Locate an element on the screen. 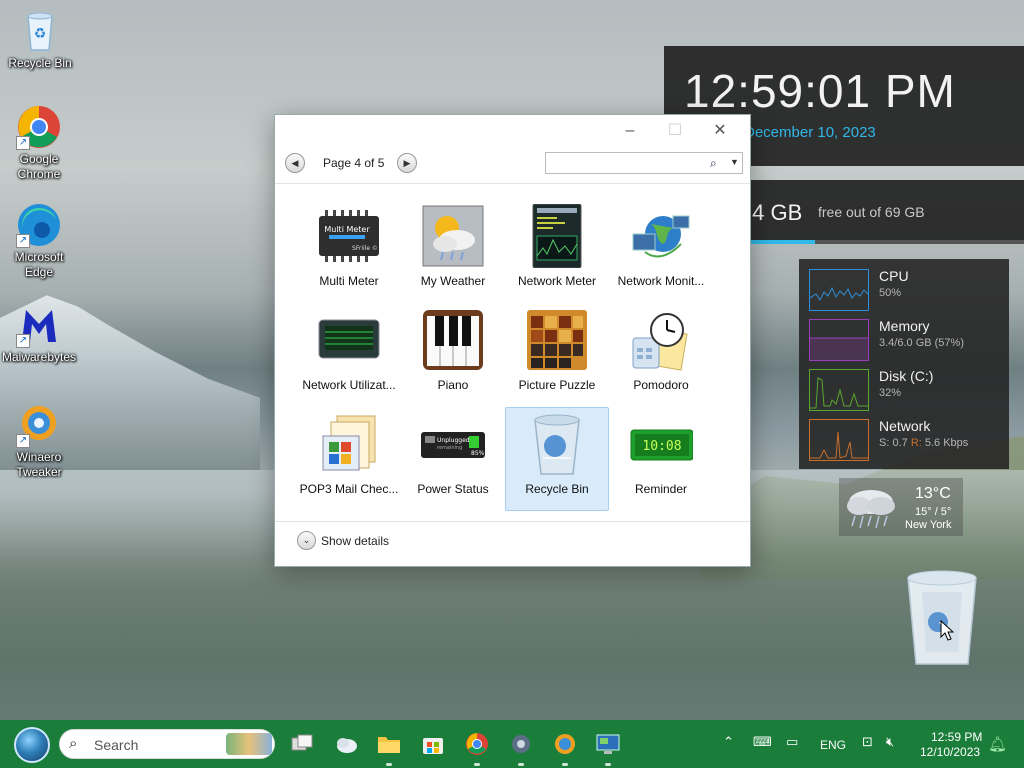  gadget-tile-pomodoro: Pomodoro is located at coordinates (661, 355).